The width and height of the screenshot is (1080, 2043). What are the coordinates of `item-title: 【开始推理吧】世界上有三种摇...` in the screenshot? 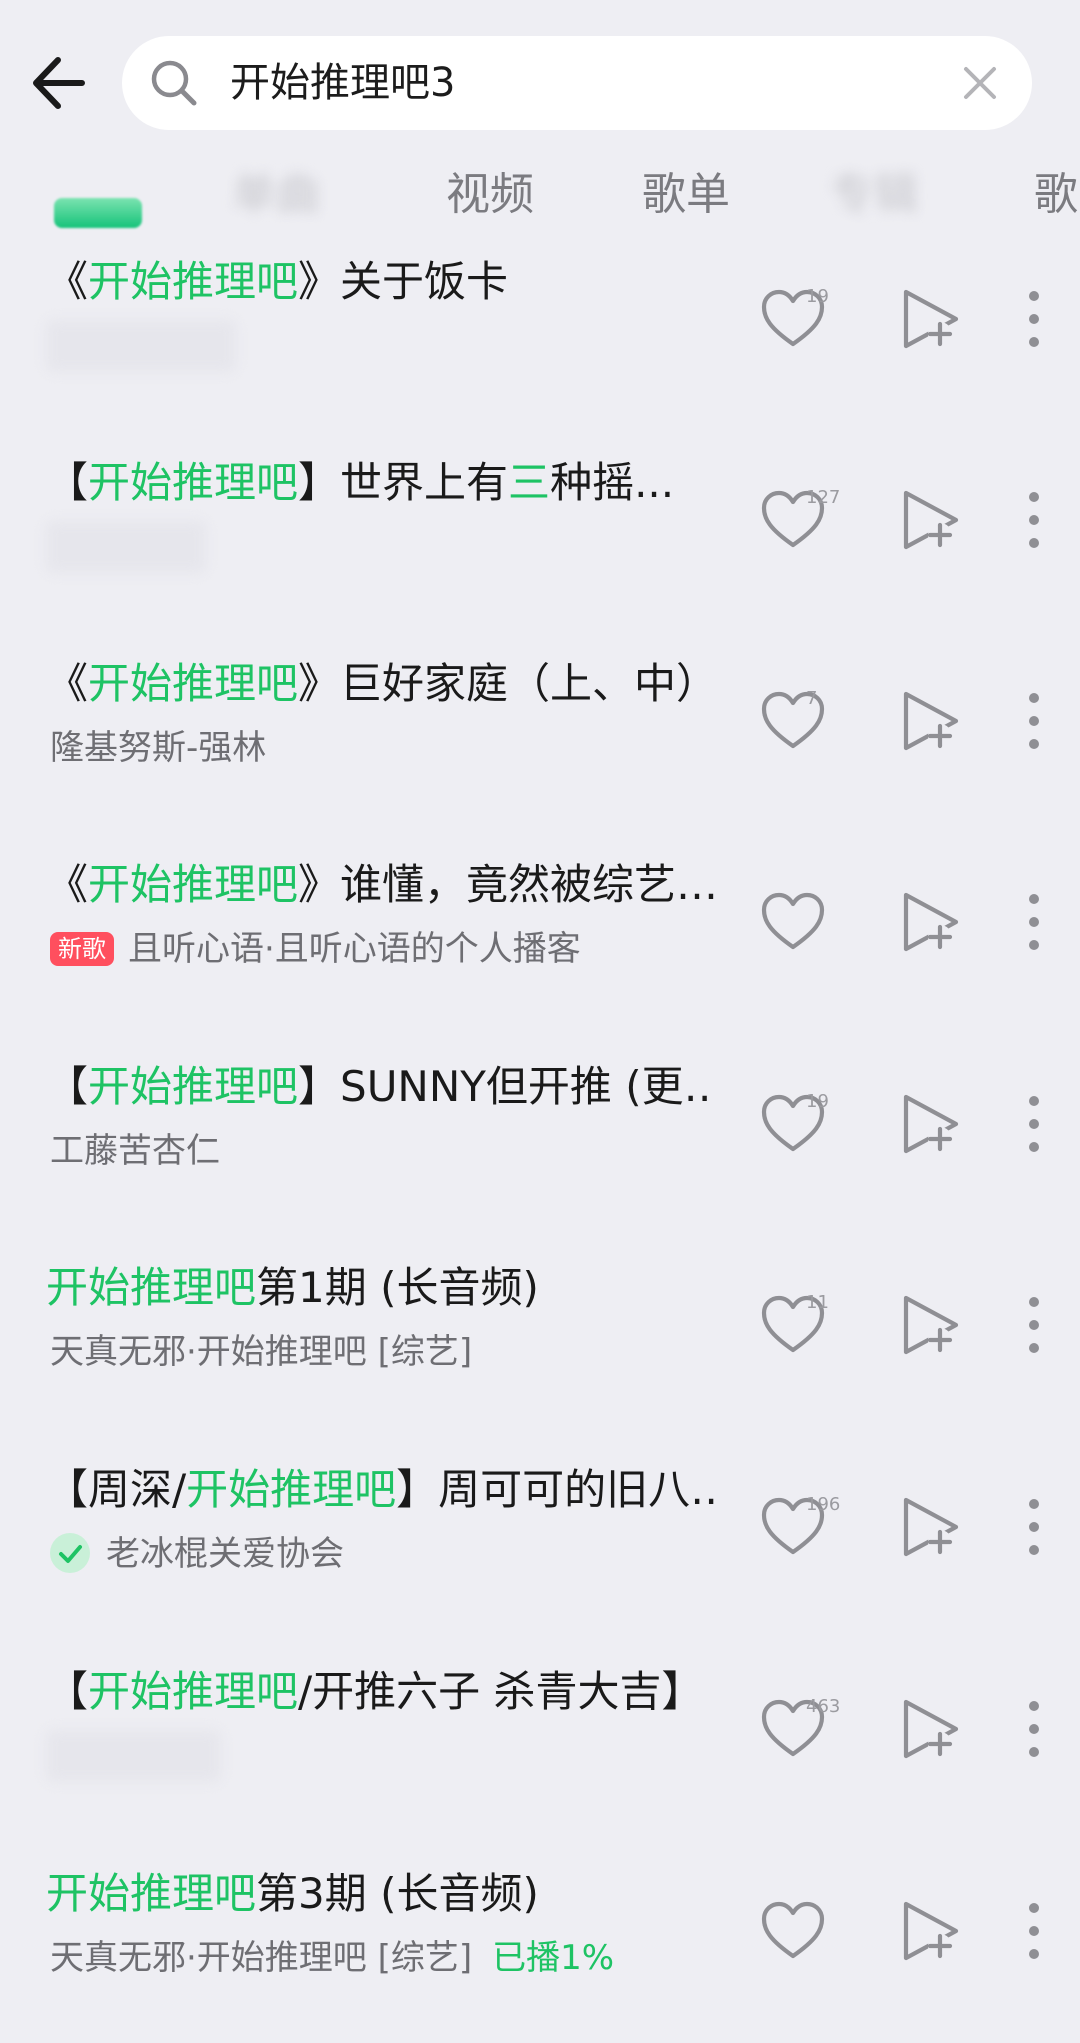 It's located at (380, 483).